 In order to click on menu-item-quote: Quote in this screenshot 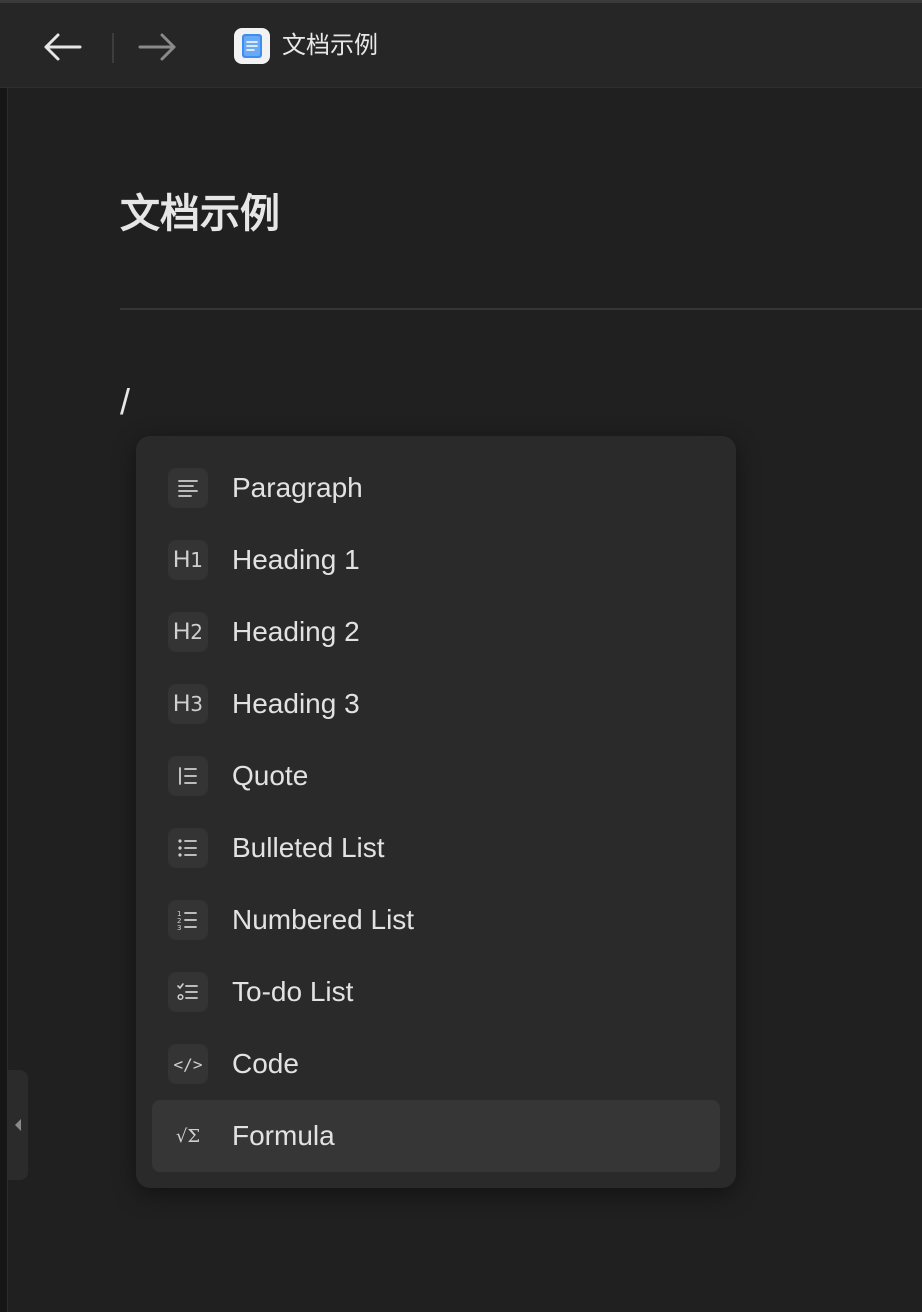, I will do `click(436, 776)`.